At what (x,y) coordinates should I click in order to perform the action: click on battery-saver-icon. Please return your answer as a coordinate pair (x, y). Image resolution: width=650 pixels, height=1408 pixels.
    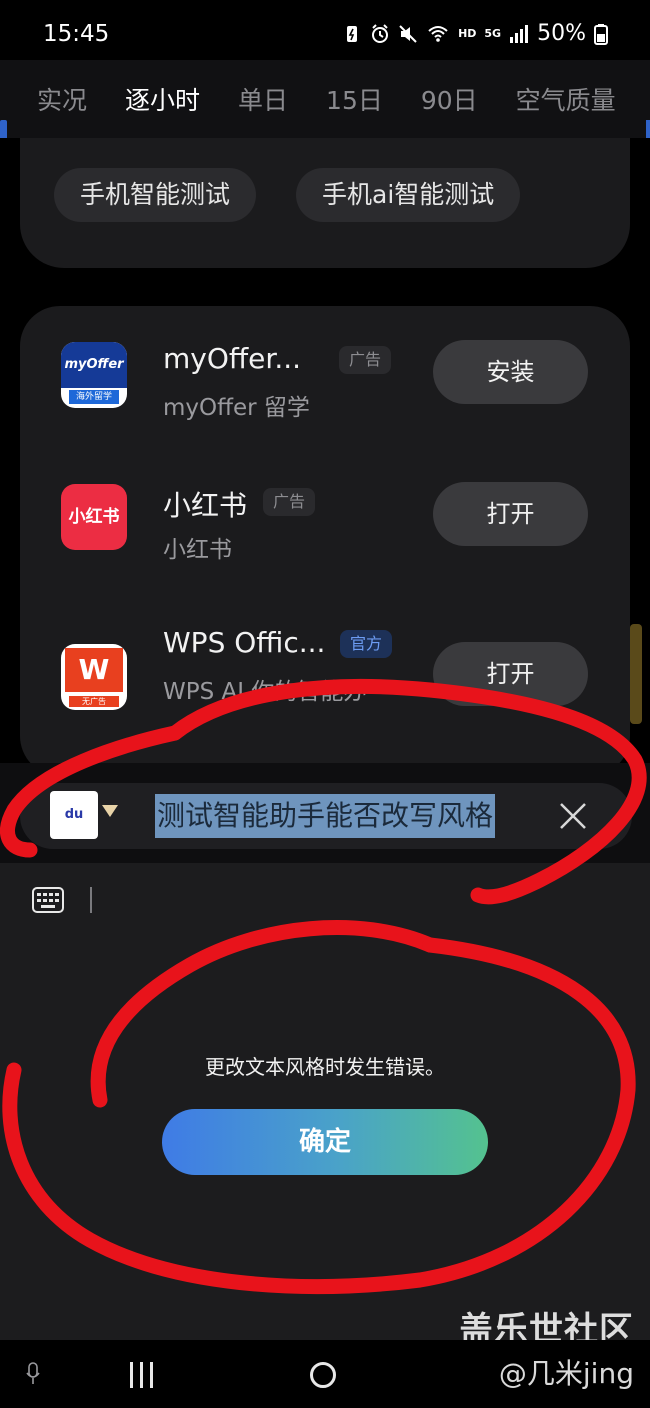
    Looking at the image, I should click on (352, 33).